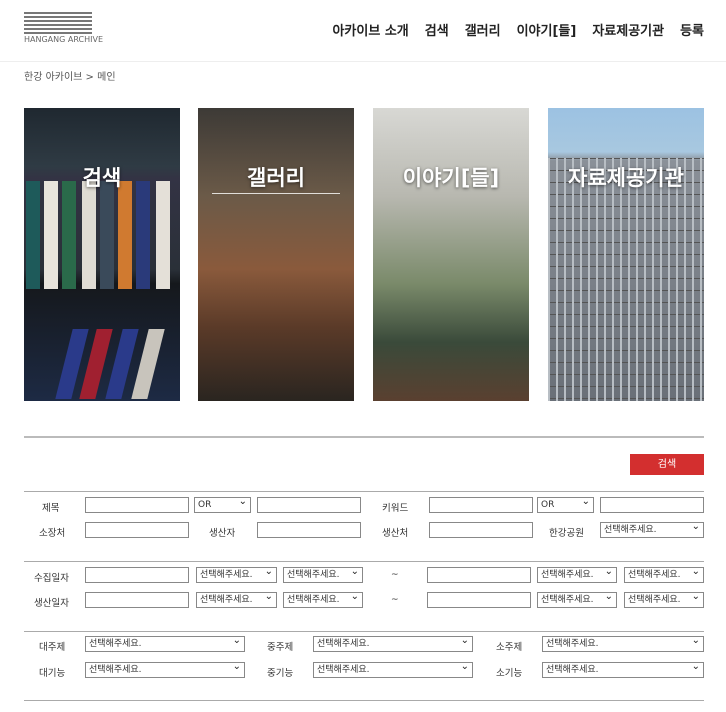 This screenshot has width=726, height=712. Describe the element at coordinates (137, 600) in the screenshot. I see `produce-date-from-input` at that location.